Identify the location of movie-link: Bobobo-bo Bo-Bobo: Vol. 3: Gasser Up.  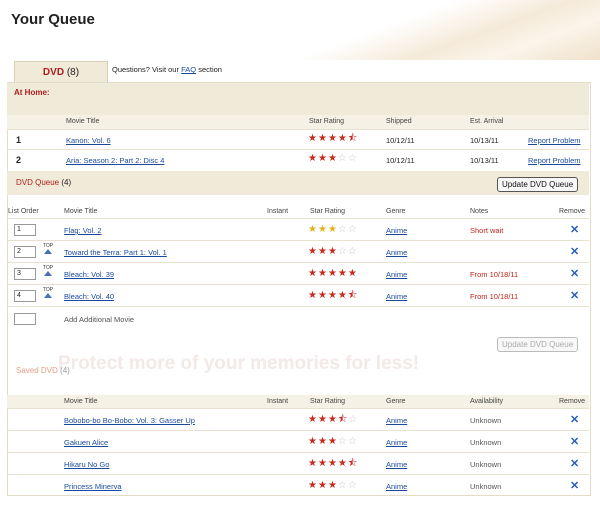
(129, 420).